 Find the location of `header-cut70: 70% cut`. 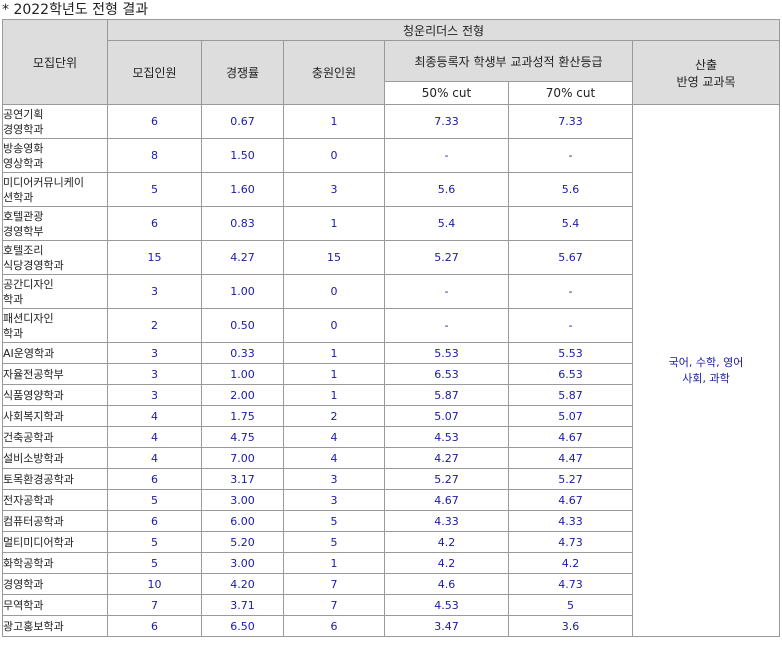

header-cut70: 70% cut is located at coordinates (570, 93).